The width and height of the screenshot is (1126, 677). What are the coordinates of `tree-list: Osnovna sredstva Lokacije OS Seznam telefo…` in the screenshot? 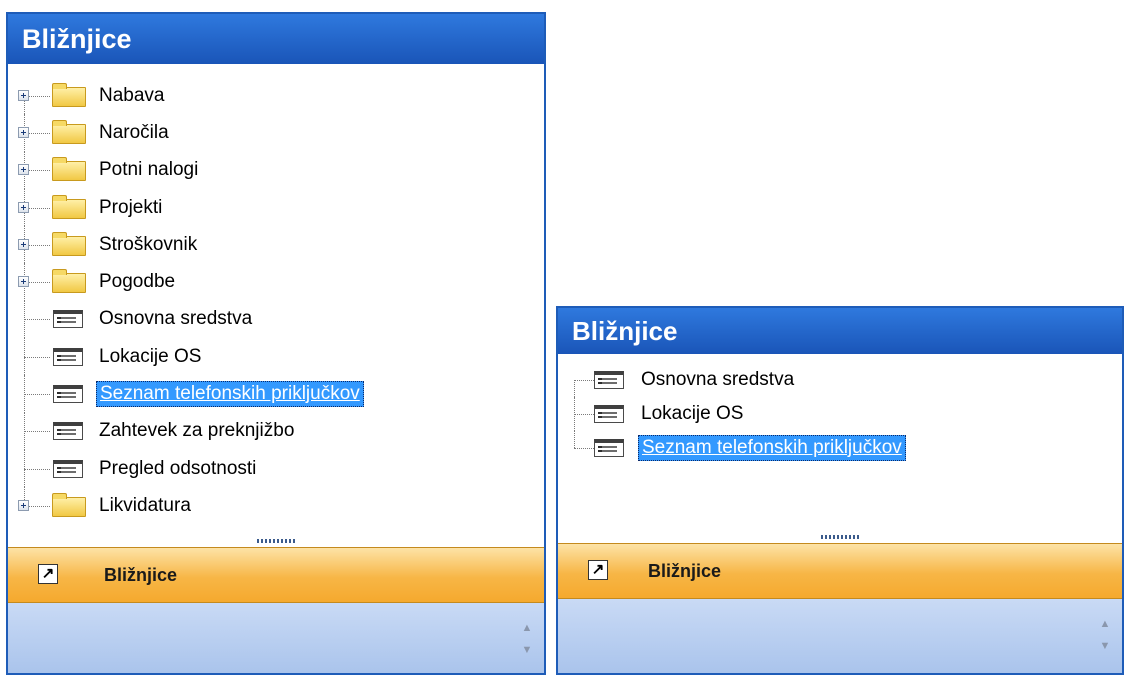 It's located at (840, 410).